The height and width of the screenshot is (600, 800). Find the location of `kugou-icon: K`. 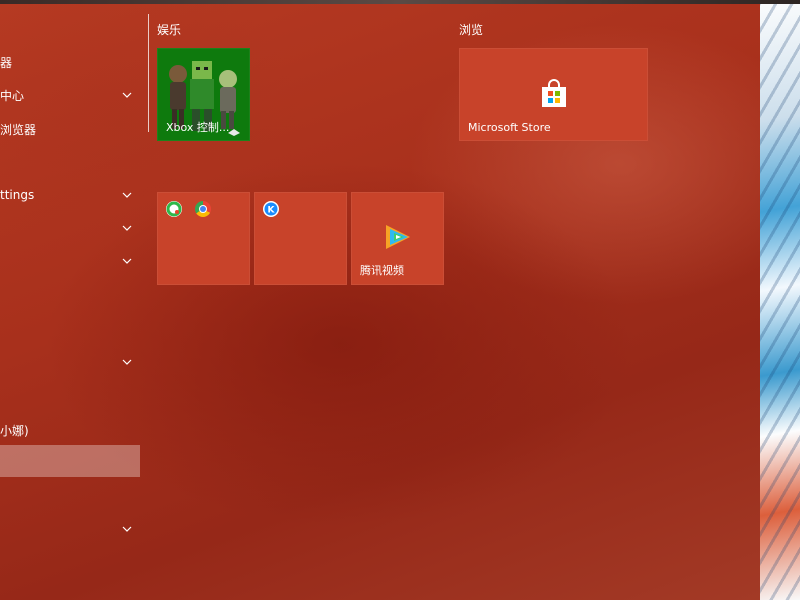

kugou-icon: K is located at coordinates (271, 209).